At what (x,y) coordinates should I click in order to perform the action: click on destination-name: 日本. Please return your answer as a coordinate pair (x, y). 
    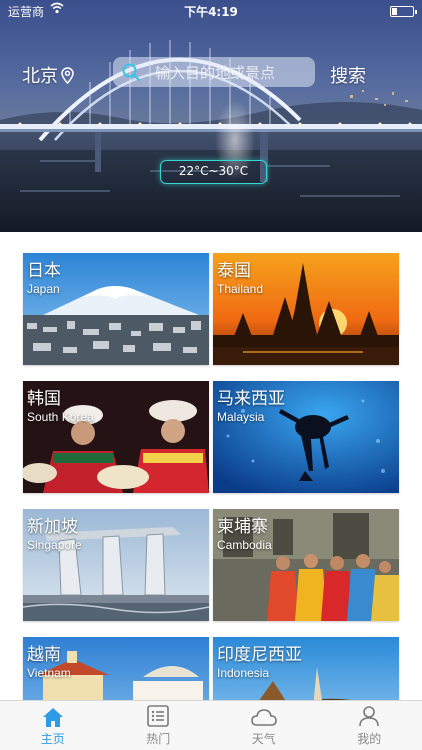
    Looking at the image, I should click on (44, 271).